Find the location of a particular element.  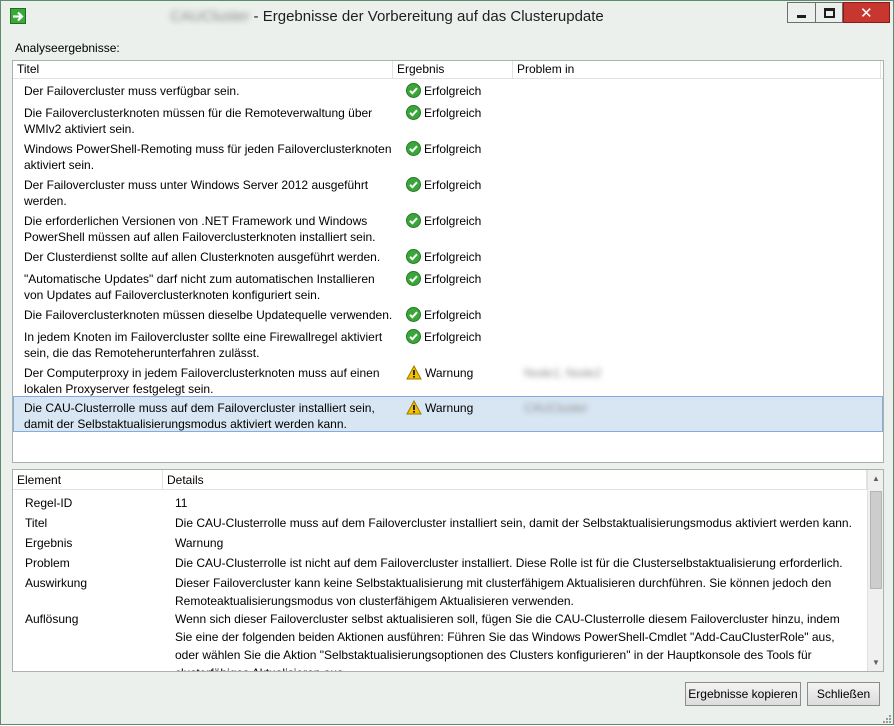

maximize-icon is located at coordinates (829, 13).